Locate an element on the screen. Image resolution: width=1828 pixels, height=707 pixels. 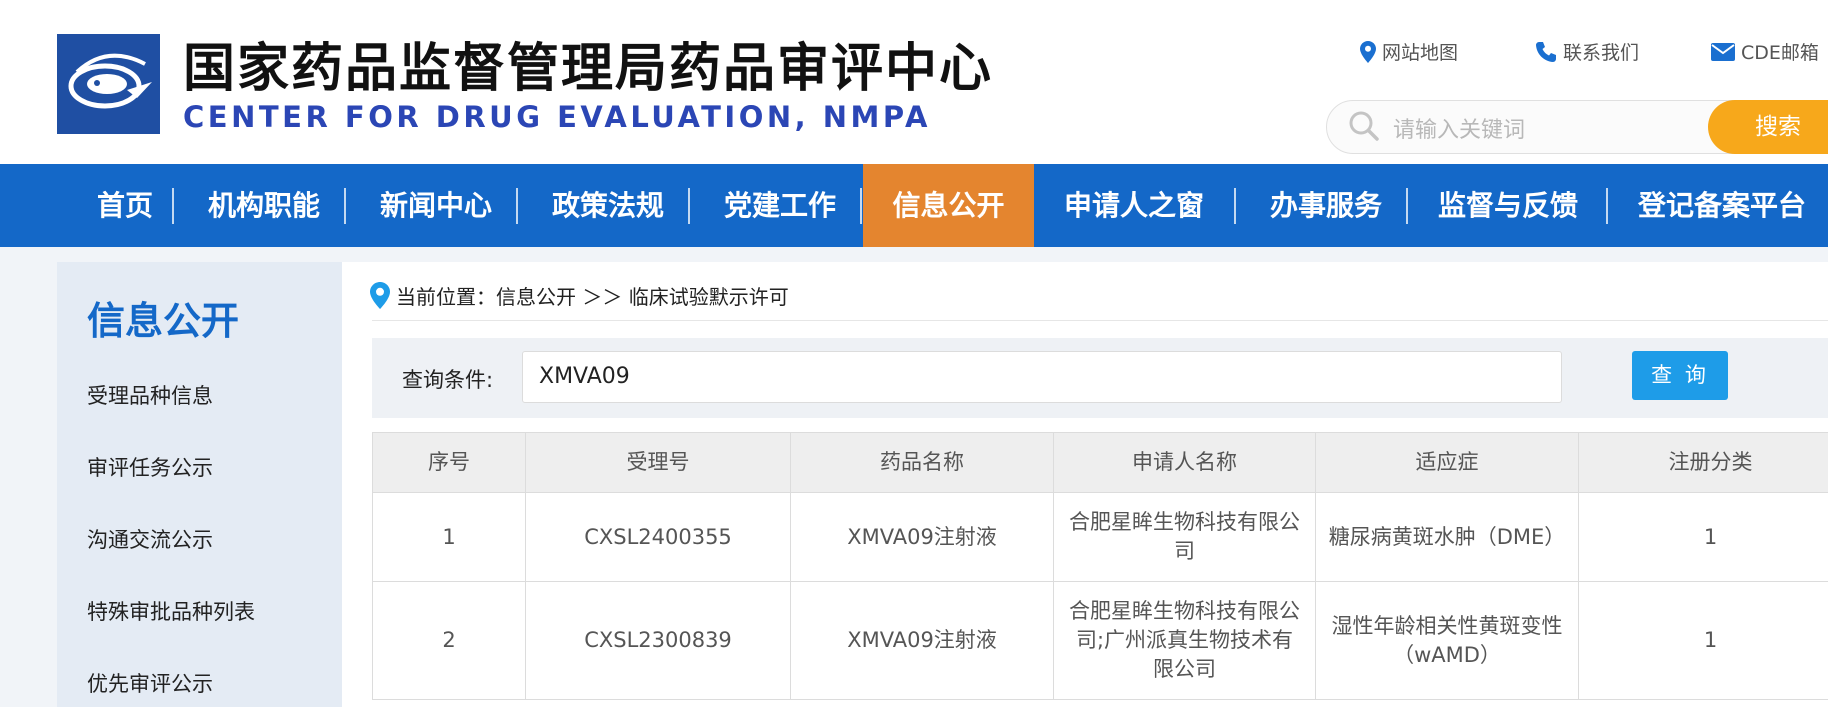
mail-link: CDE邮箱 is located at coordinates (1765, 51).